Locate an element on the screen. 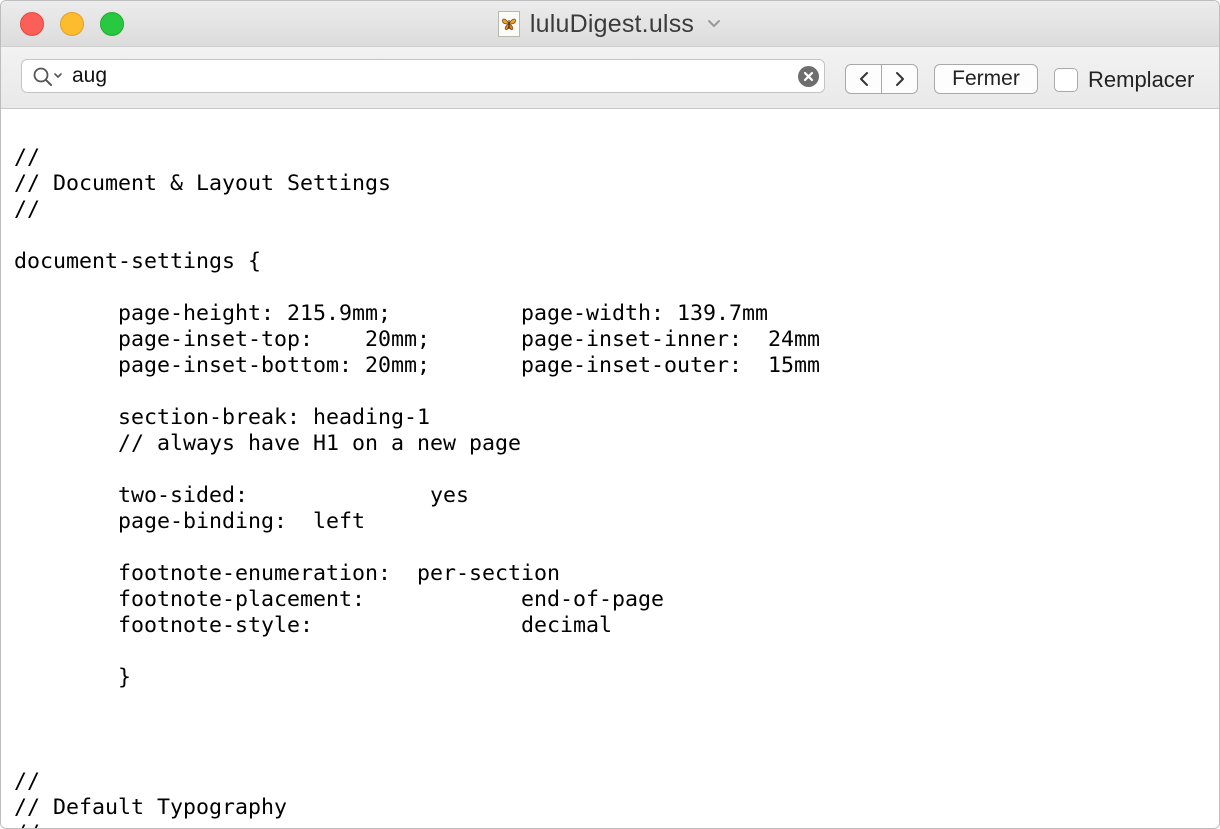 This screenshot has width=1220, height=829. code-line: document-settings { is located at coordinates (417, 262).